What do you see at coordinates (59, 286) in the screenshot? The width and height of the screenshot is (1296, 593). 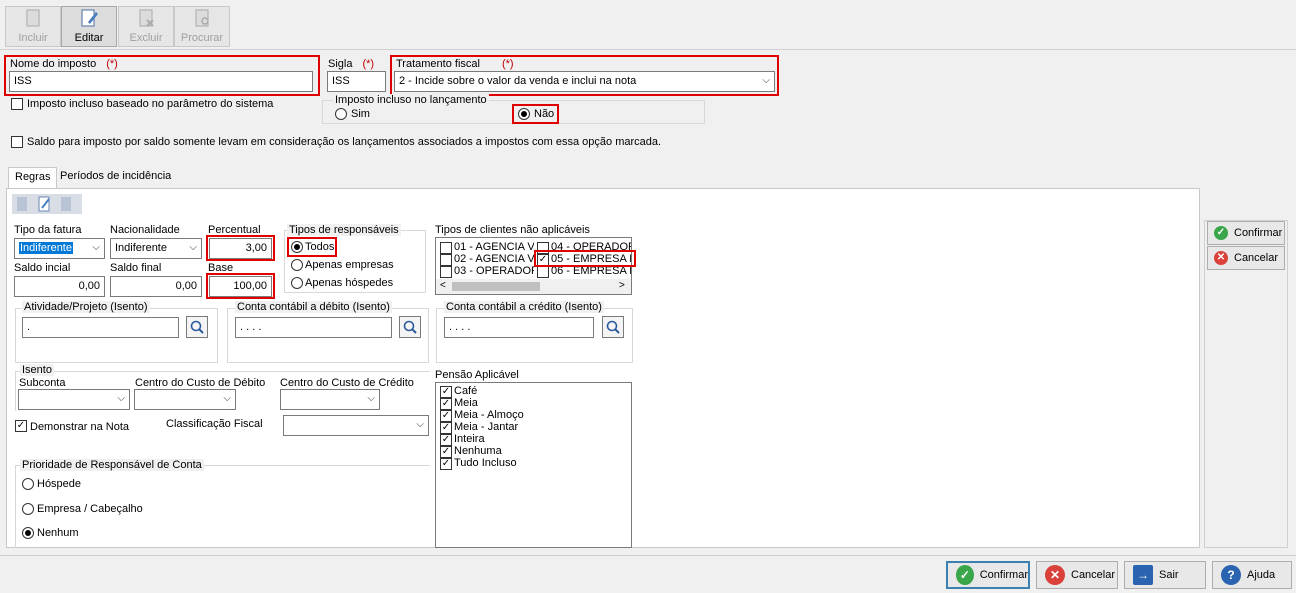 I see `saldo-inicial-input: 0,00` at bounding box center [59, 286].